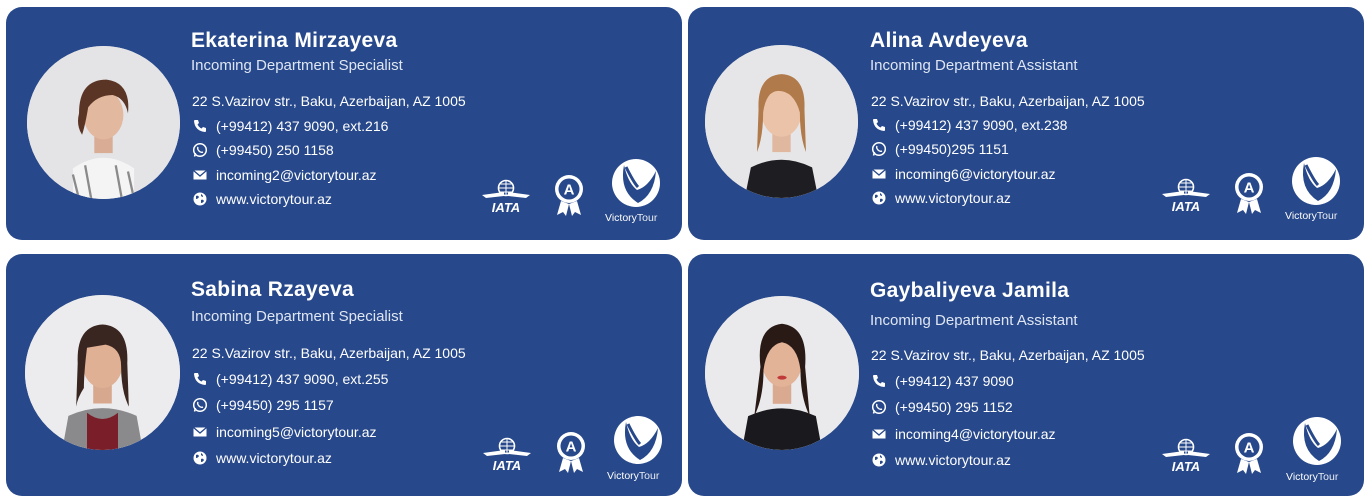  What do you see at coordinates (275, 150) in the screenshot?
I see `whatsapp-text: (+99450) 250 1158` at bounding box center [275, 150].